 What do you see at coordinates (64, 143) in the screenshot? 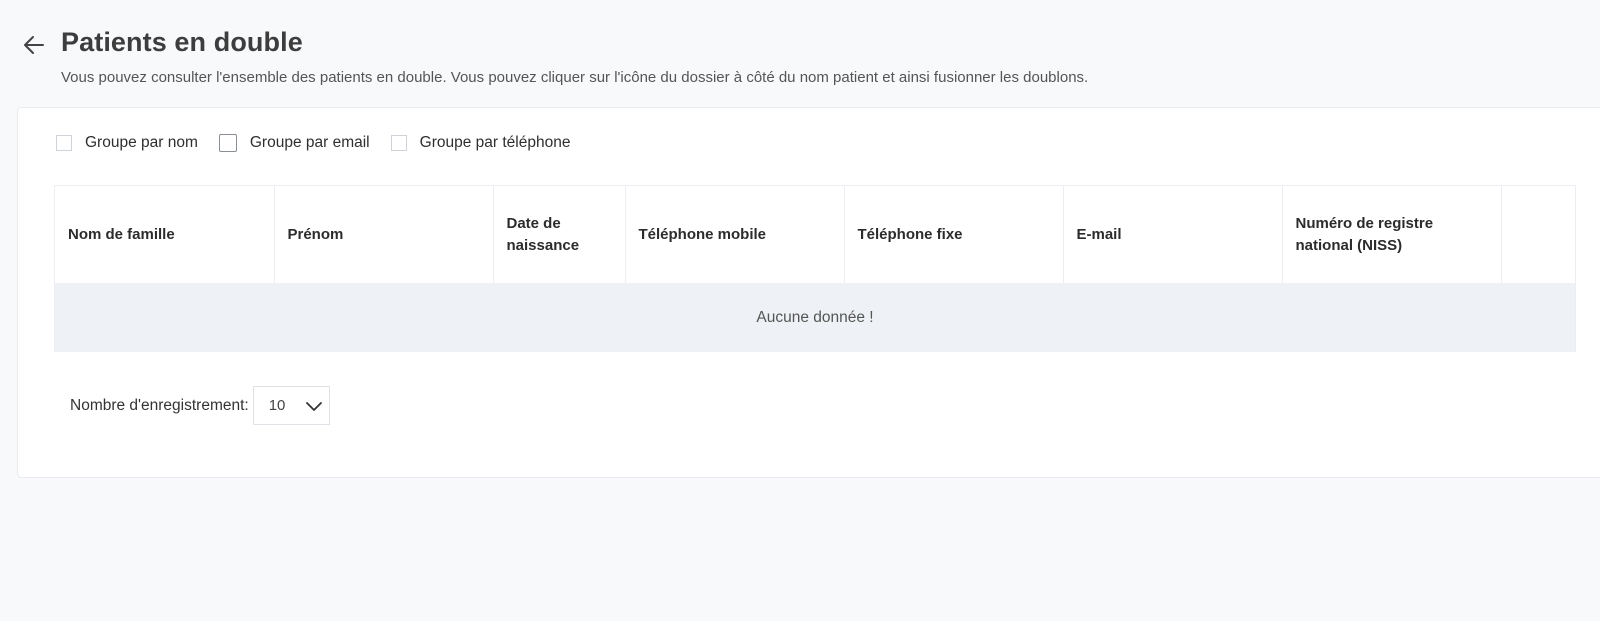
I see `checkbox-group-by-name` at bounding box center [64, 143].